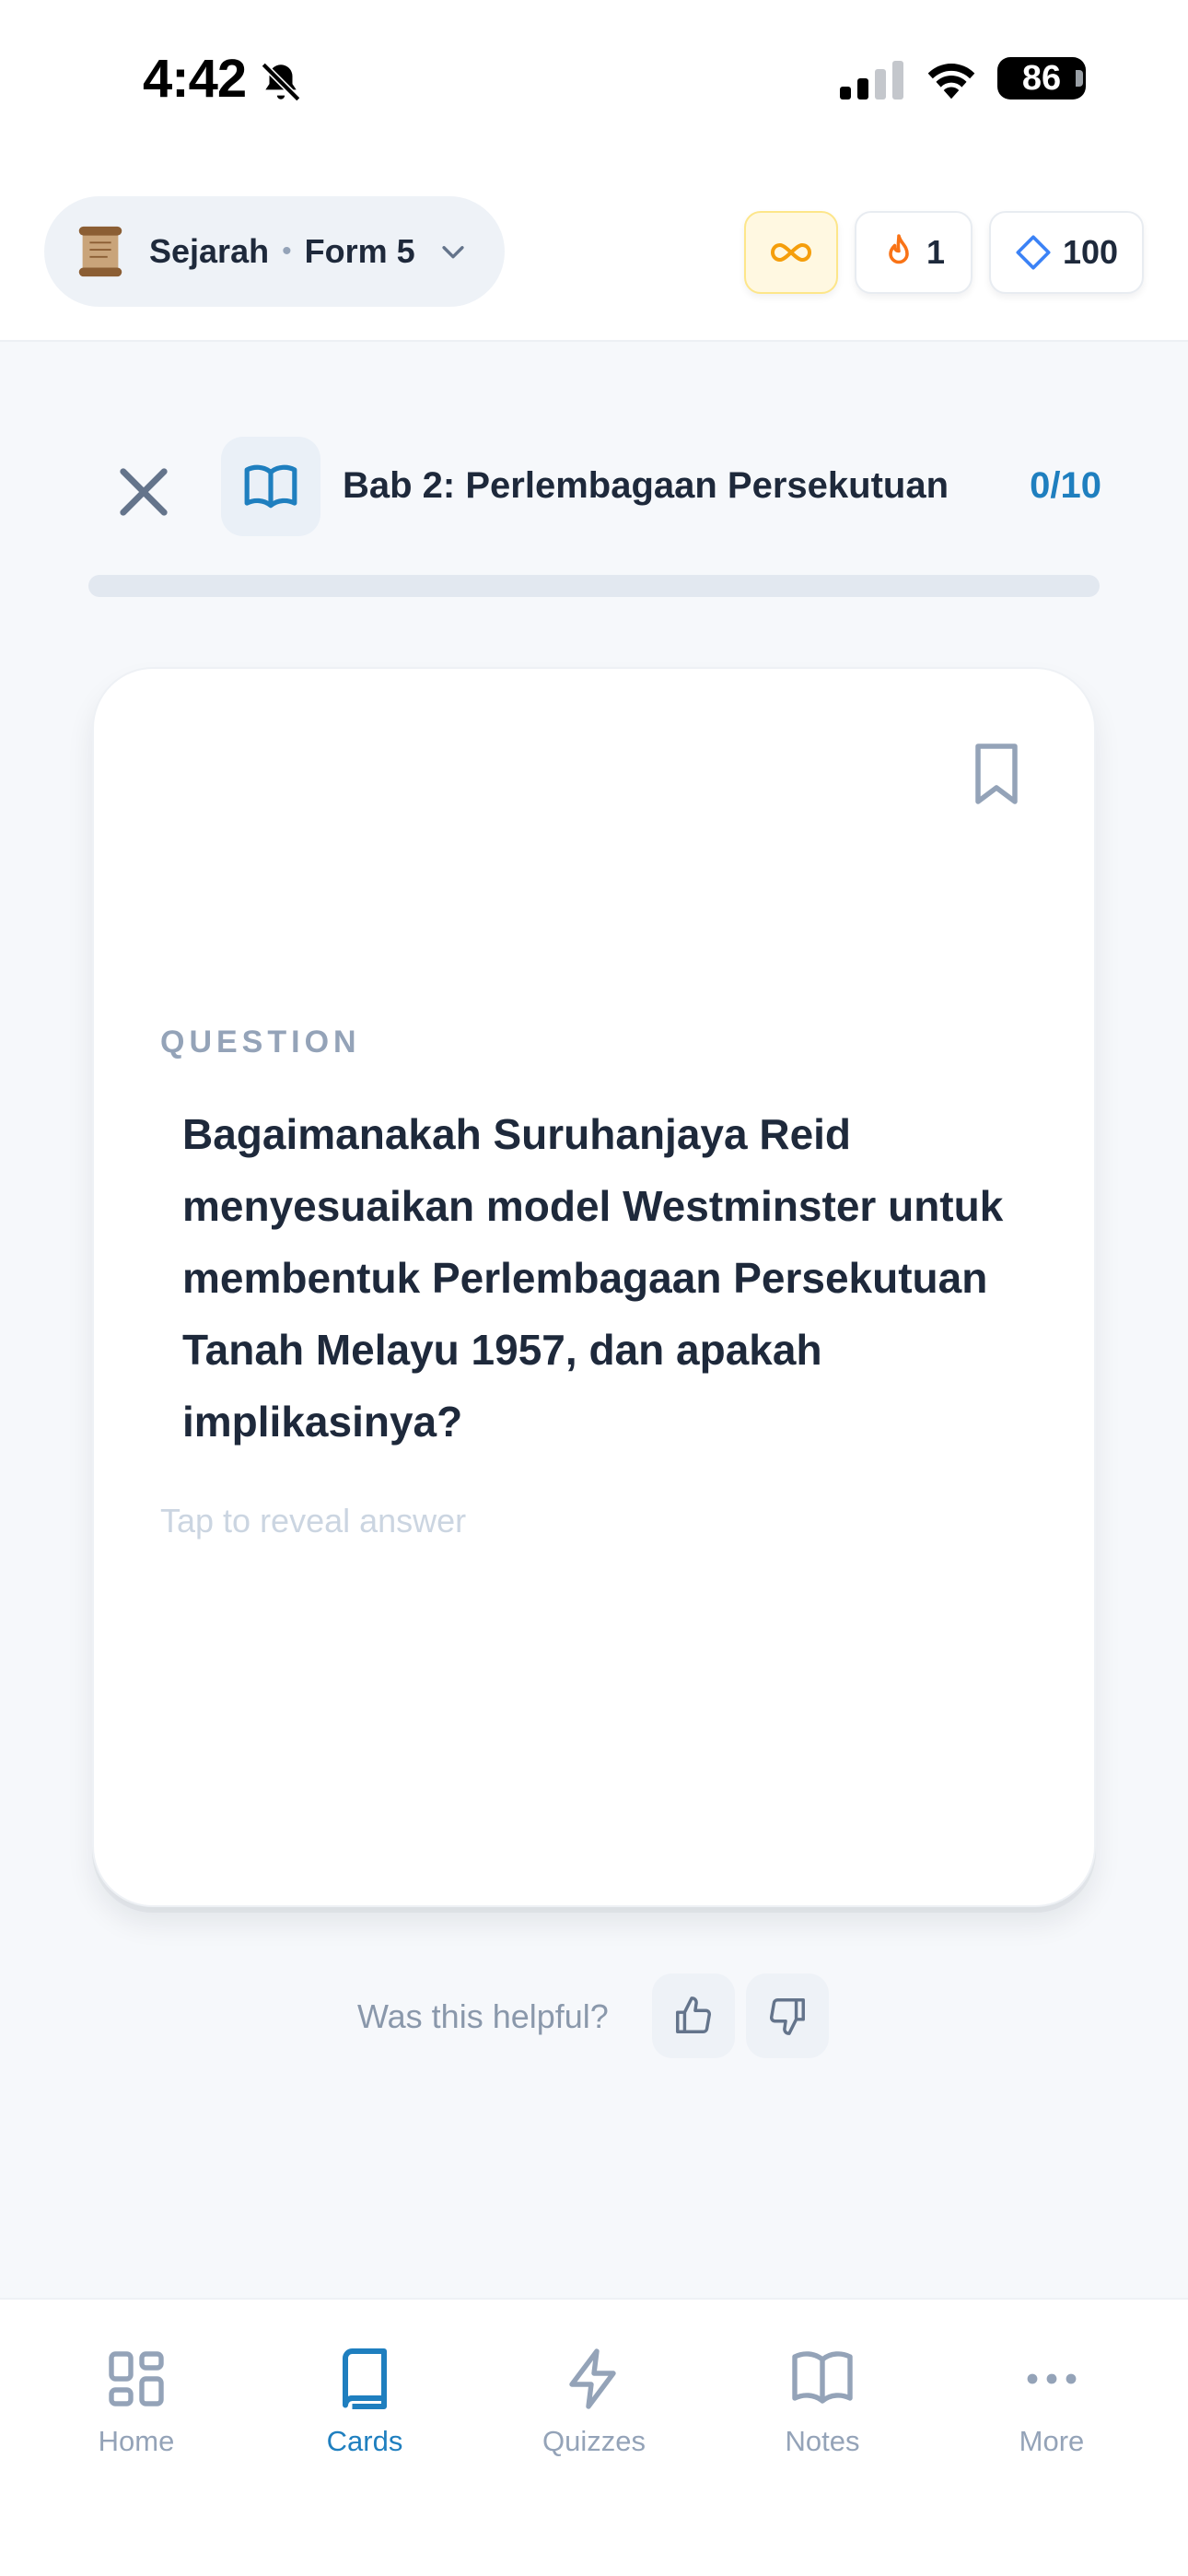  Describe the element at coordinates (313, 1521) in the screenshot. I see `reveal-hint: Tap to reveal answer` at that location.